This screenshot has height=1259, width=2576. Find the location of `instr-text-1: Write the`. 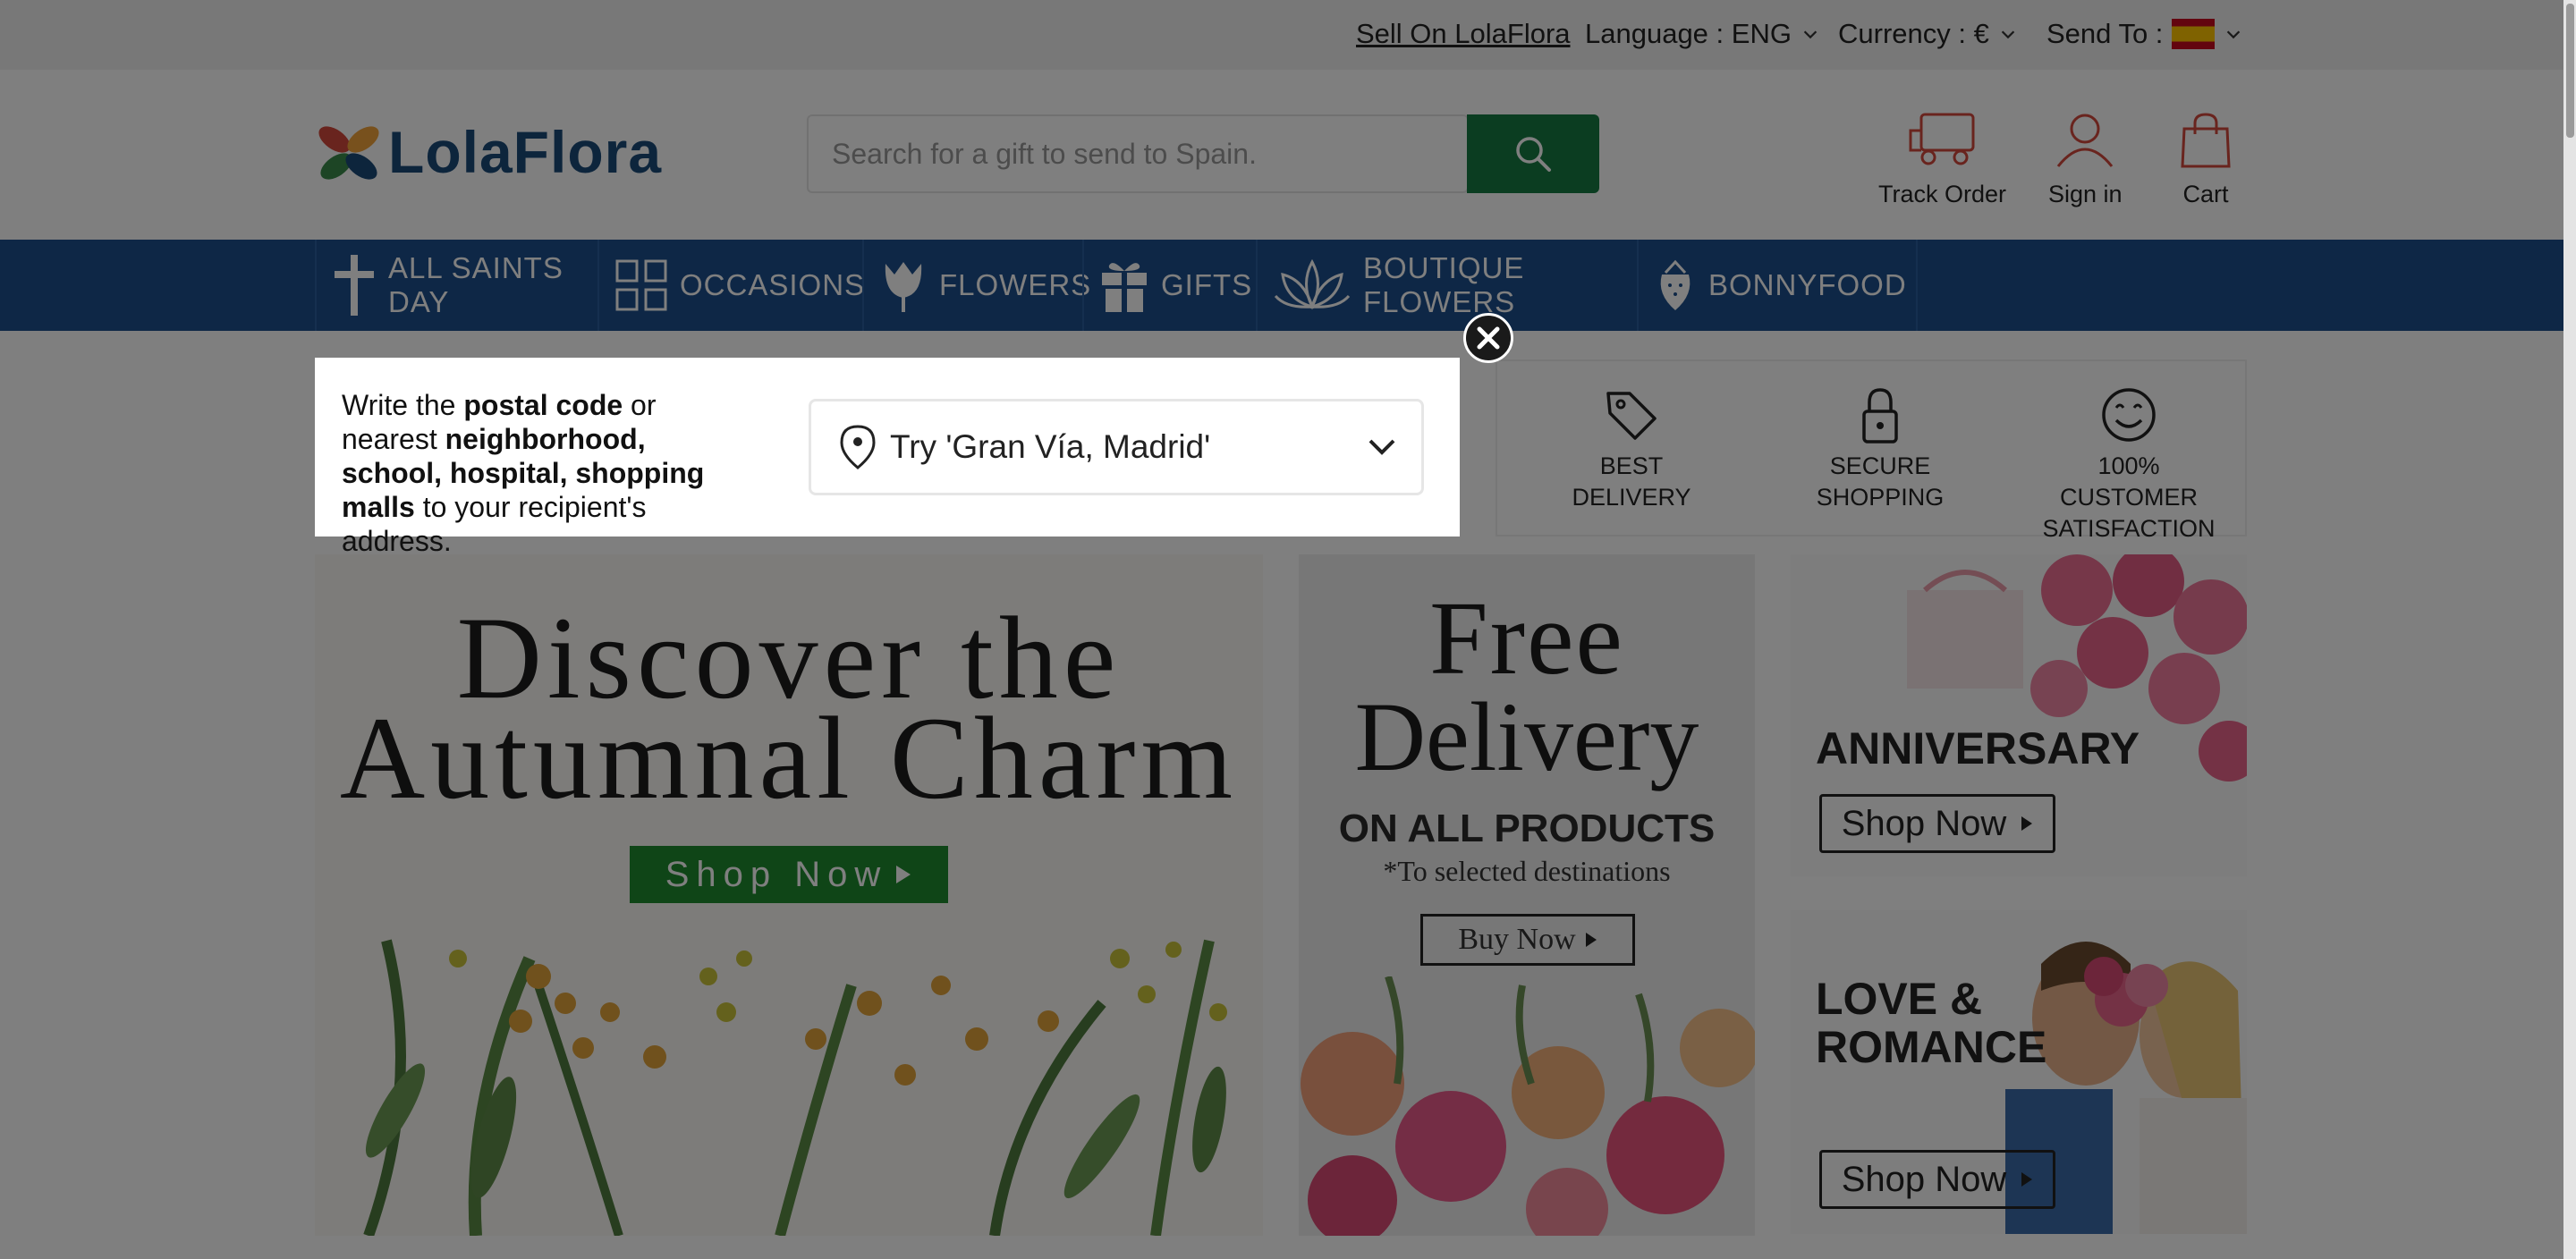

instr-text-1: Write the is located at coordinates (403, 405).